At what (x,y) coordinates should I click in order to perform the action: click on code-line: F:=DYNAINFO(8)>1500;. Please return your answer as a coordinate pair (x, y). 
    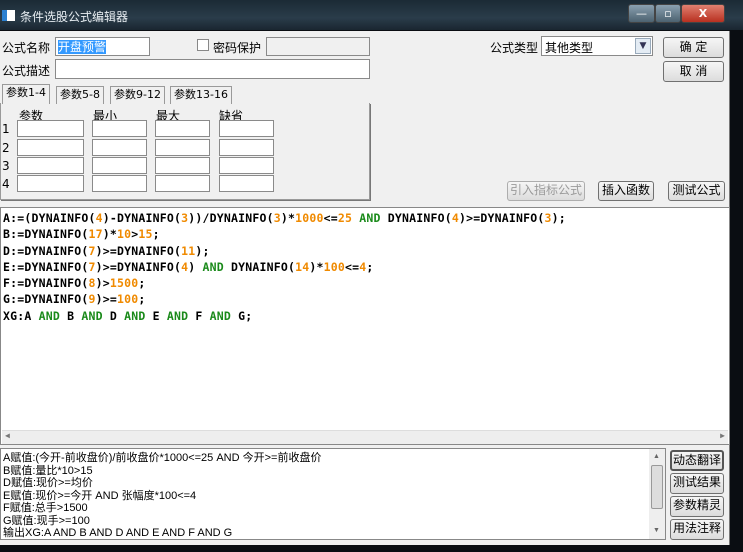
    Looking at the image, I should click on (74, 283).